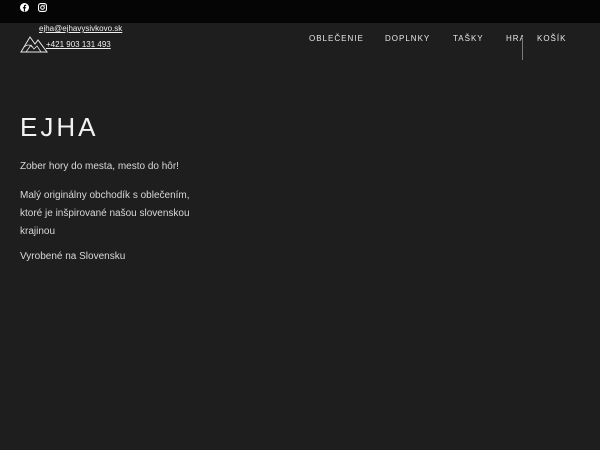 This screenshot has width=600, height=450. I want to click on main-nav: OBLEČENIE DOPLNKY TAŠKY HRA KOŠÍK, so click(300, 41).